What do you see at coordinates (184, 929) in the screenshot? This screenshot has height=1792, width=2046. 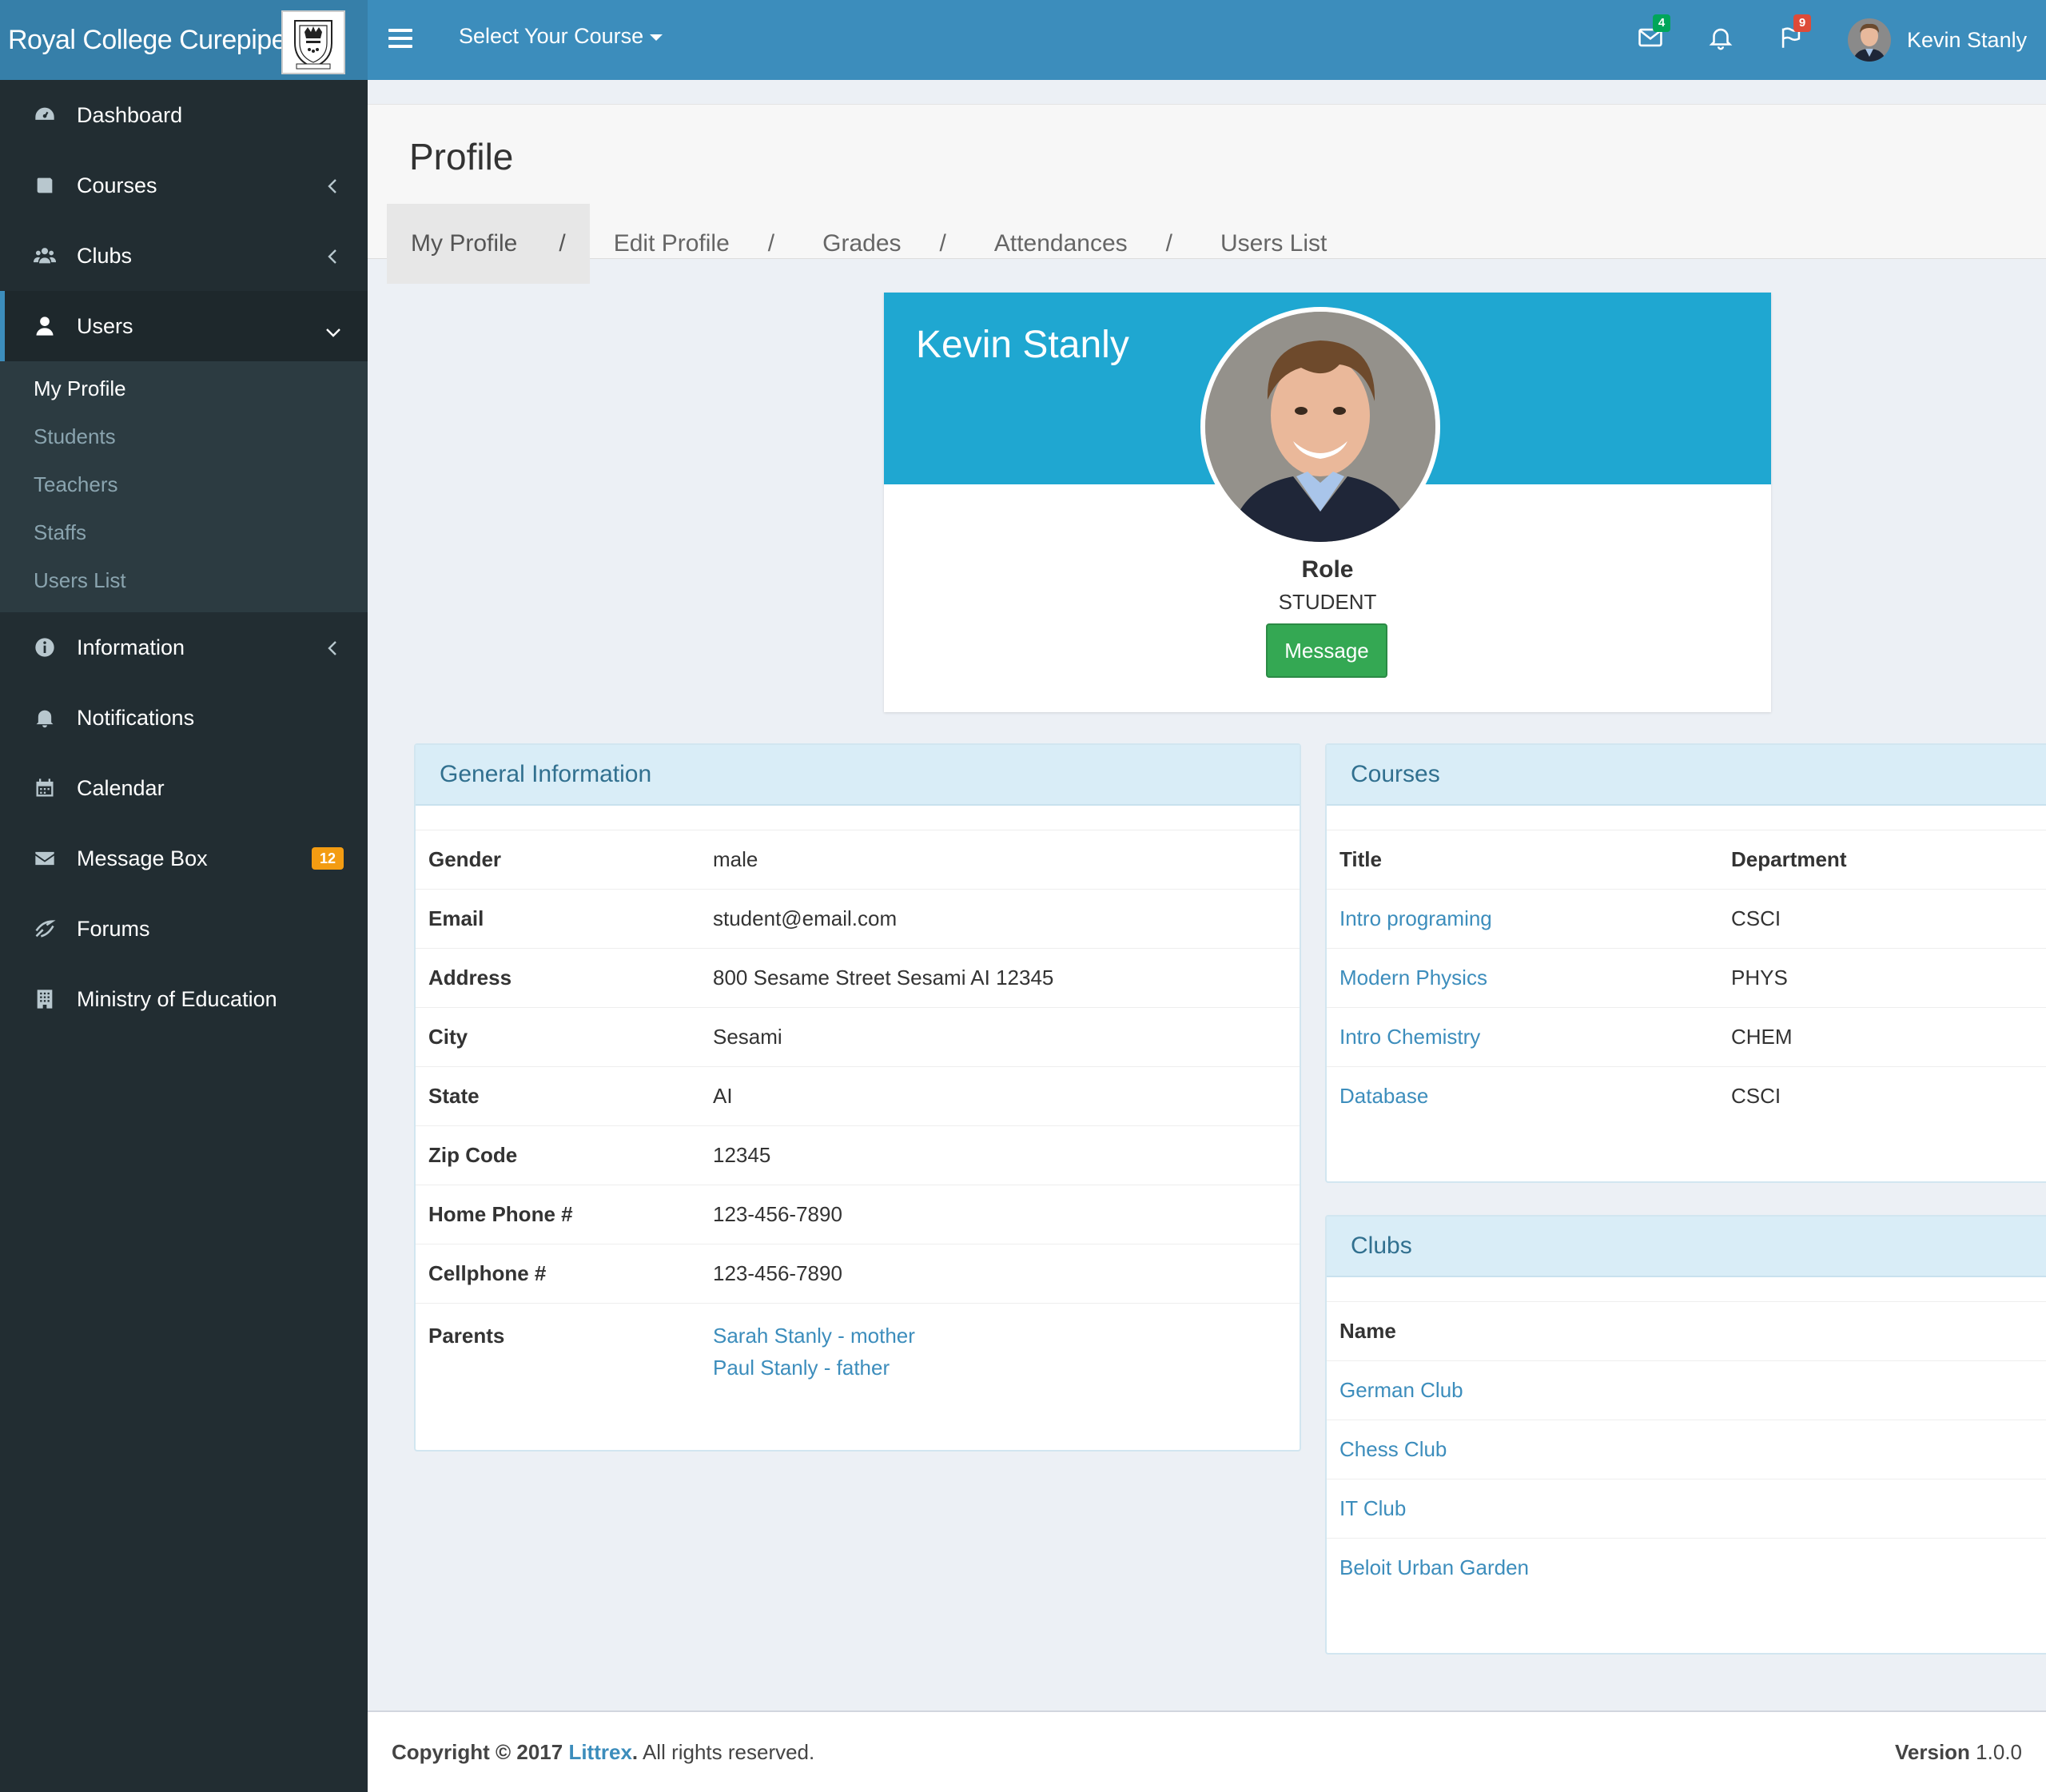 I see `sidebar-item-forums: Forums` at bounding box center [184, 929].